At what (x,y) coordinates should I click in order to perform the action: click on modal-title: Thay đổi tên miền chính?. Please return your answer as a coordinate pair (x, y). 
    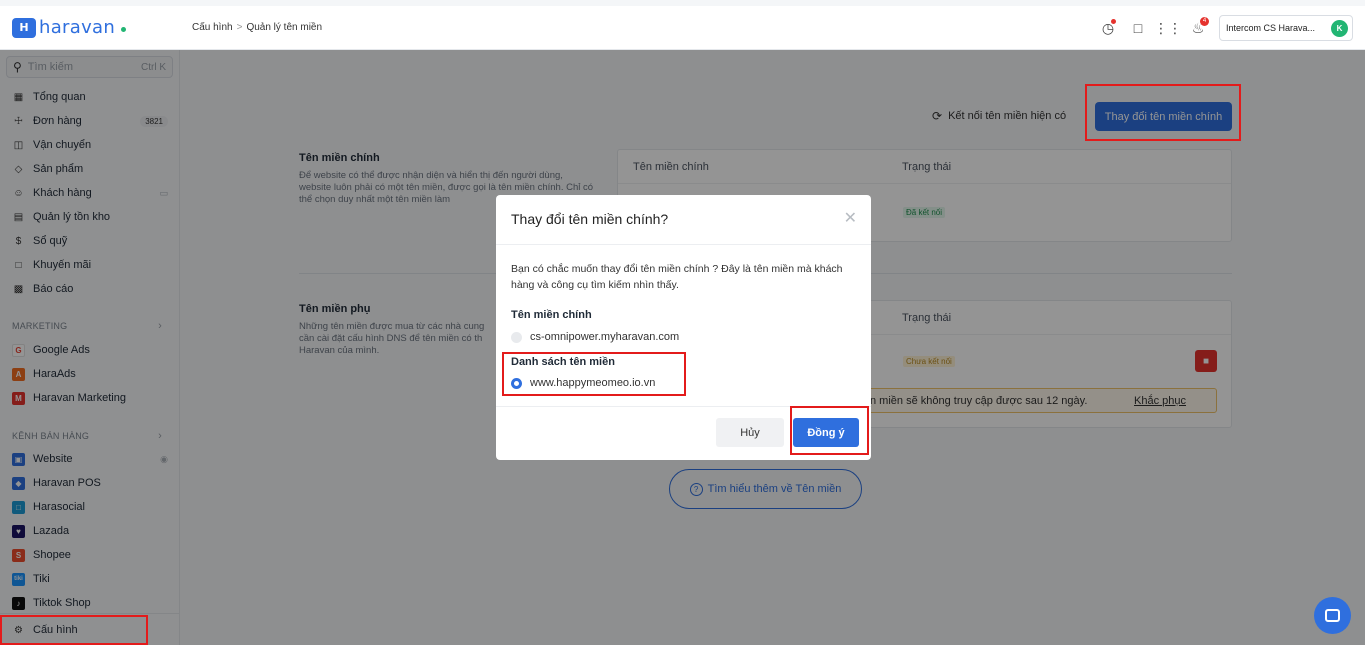
    Looking at the image, I should click on (590, 219).